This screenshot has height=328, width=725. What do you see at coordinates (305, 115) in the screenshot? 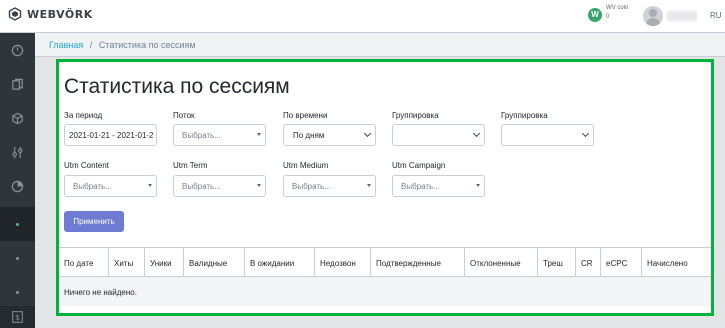
I see `by-time-label: По времени` at bounding box center [305, 115].